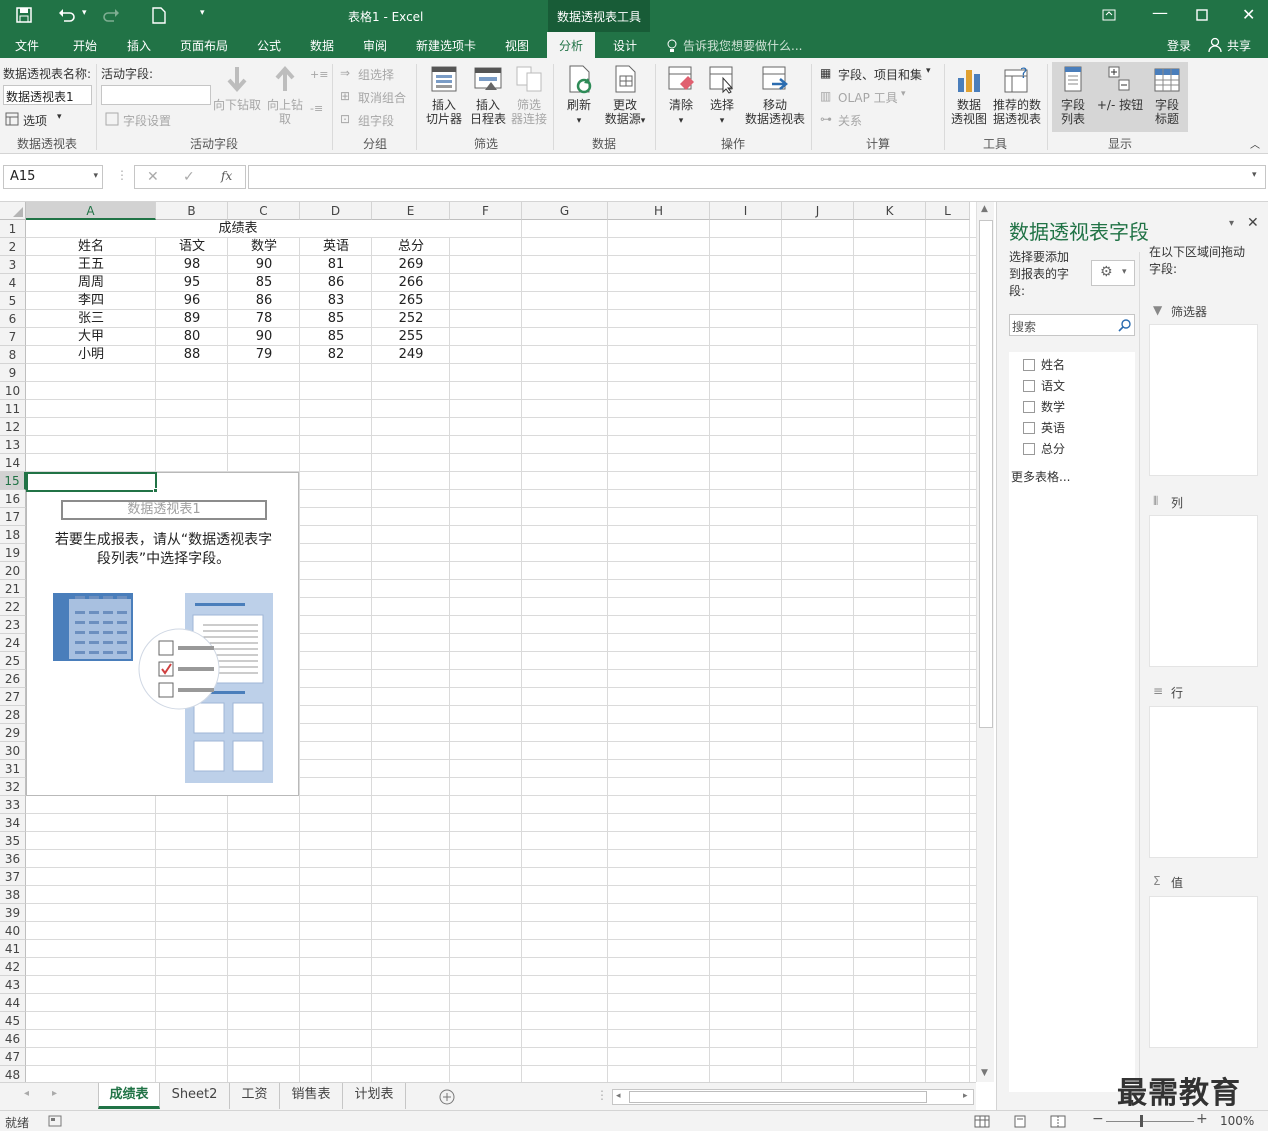  What do you see at coordinates (1044, 448) in the screenshot?
I see `field-item-total: 总分` at bounding box center [1044, 448].